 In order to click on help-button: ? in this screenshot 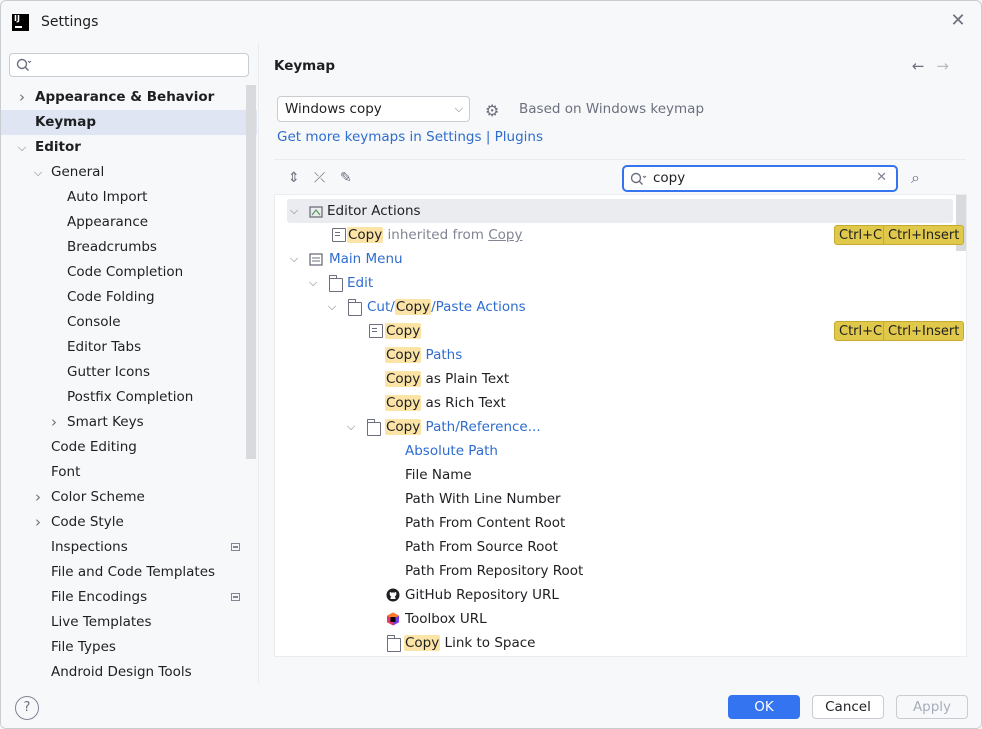, I will do `click(27, 708)`.